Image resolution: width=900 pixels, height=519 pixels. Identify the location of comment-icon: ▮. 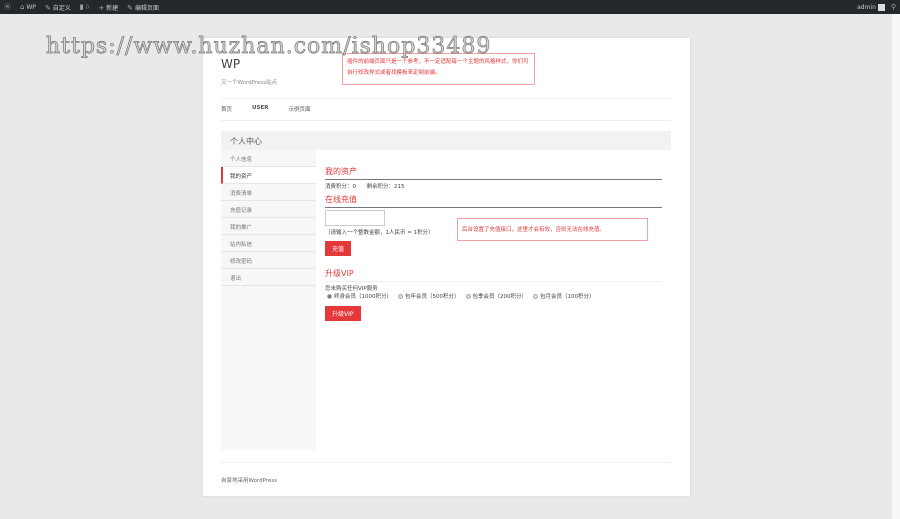
(81, 7).